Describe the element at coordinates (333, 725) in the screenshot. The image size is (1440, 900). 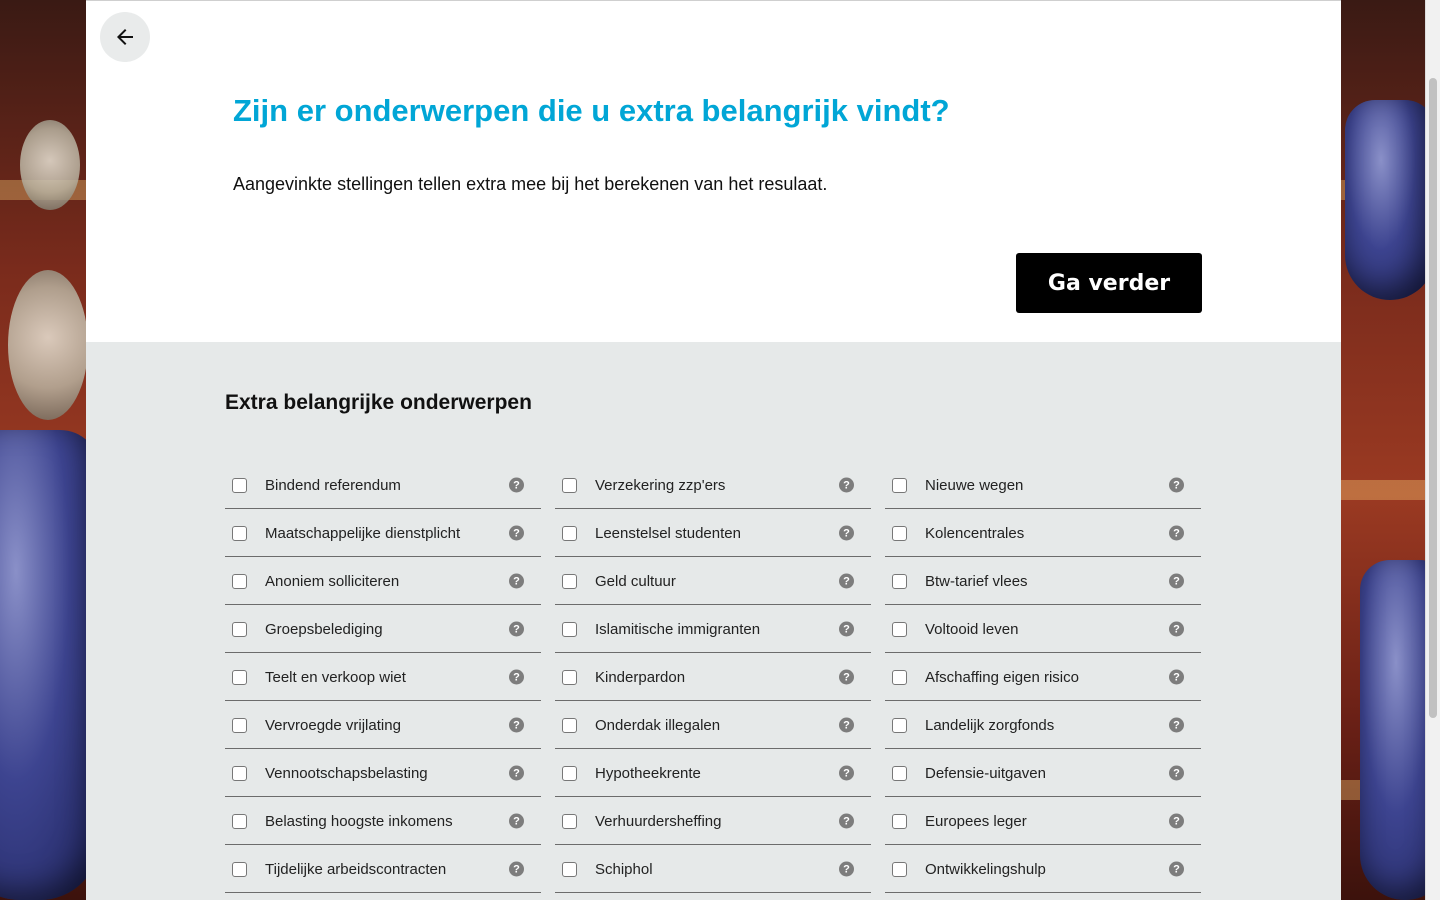
I see `topic-label: Vervroegde vrijlating` at that location.